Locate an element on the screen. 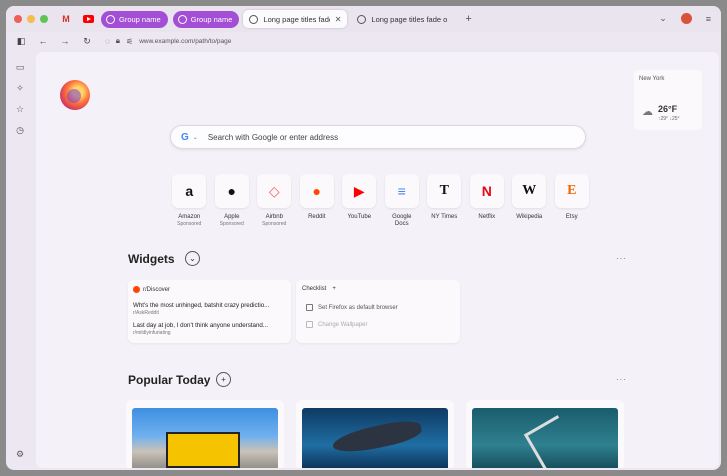  tab-group-2: Group name is located at coordinates (206, 19).